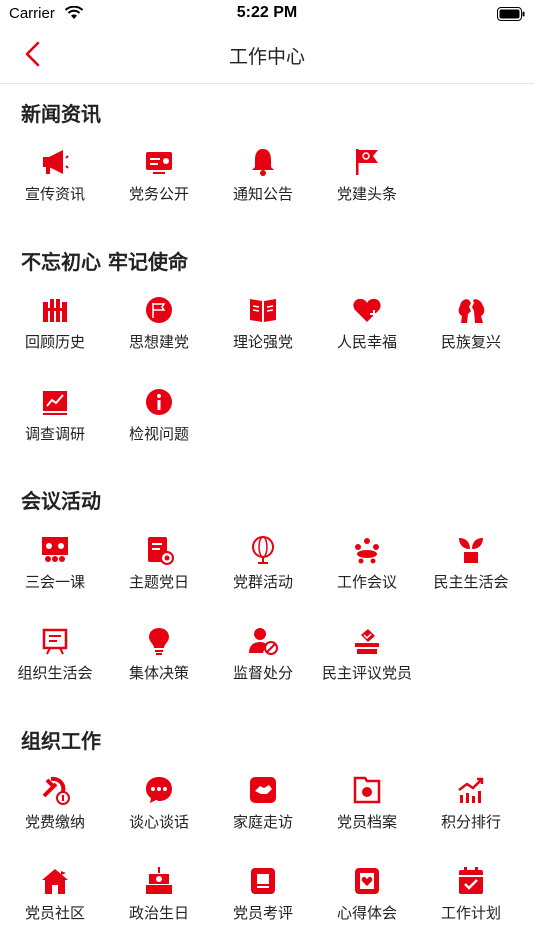 This screenshot has width=534, height=950. I want to click on grid-item: 心得体会, so click(367, 903).